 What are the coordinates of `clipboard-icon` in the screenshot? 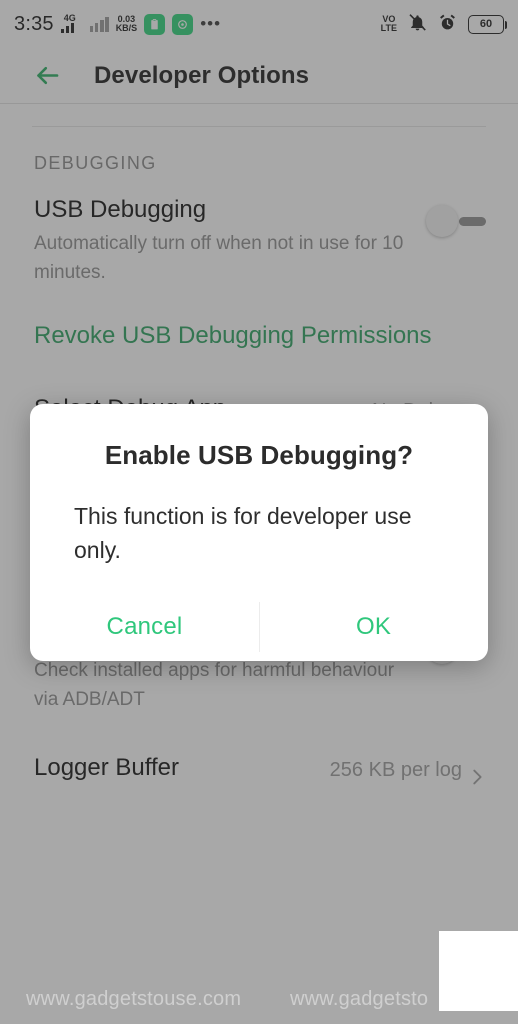 It's located at (155, 24).